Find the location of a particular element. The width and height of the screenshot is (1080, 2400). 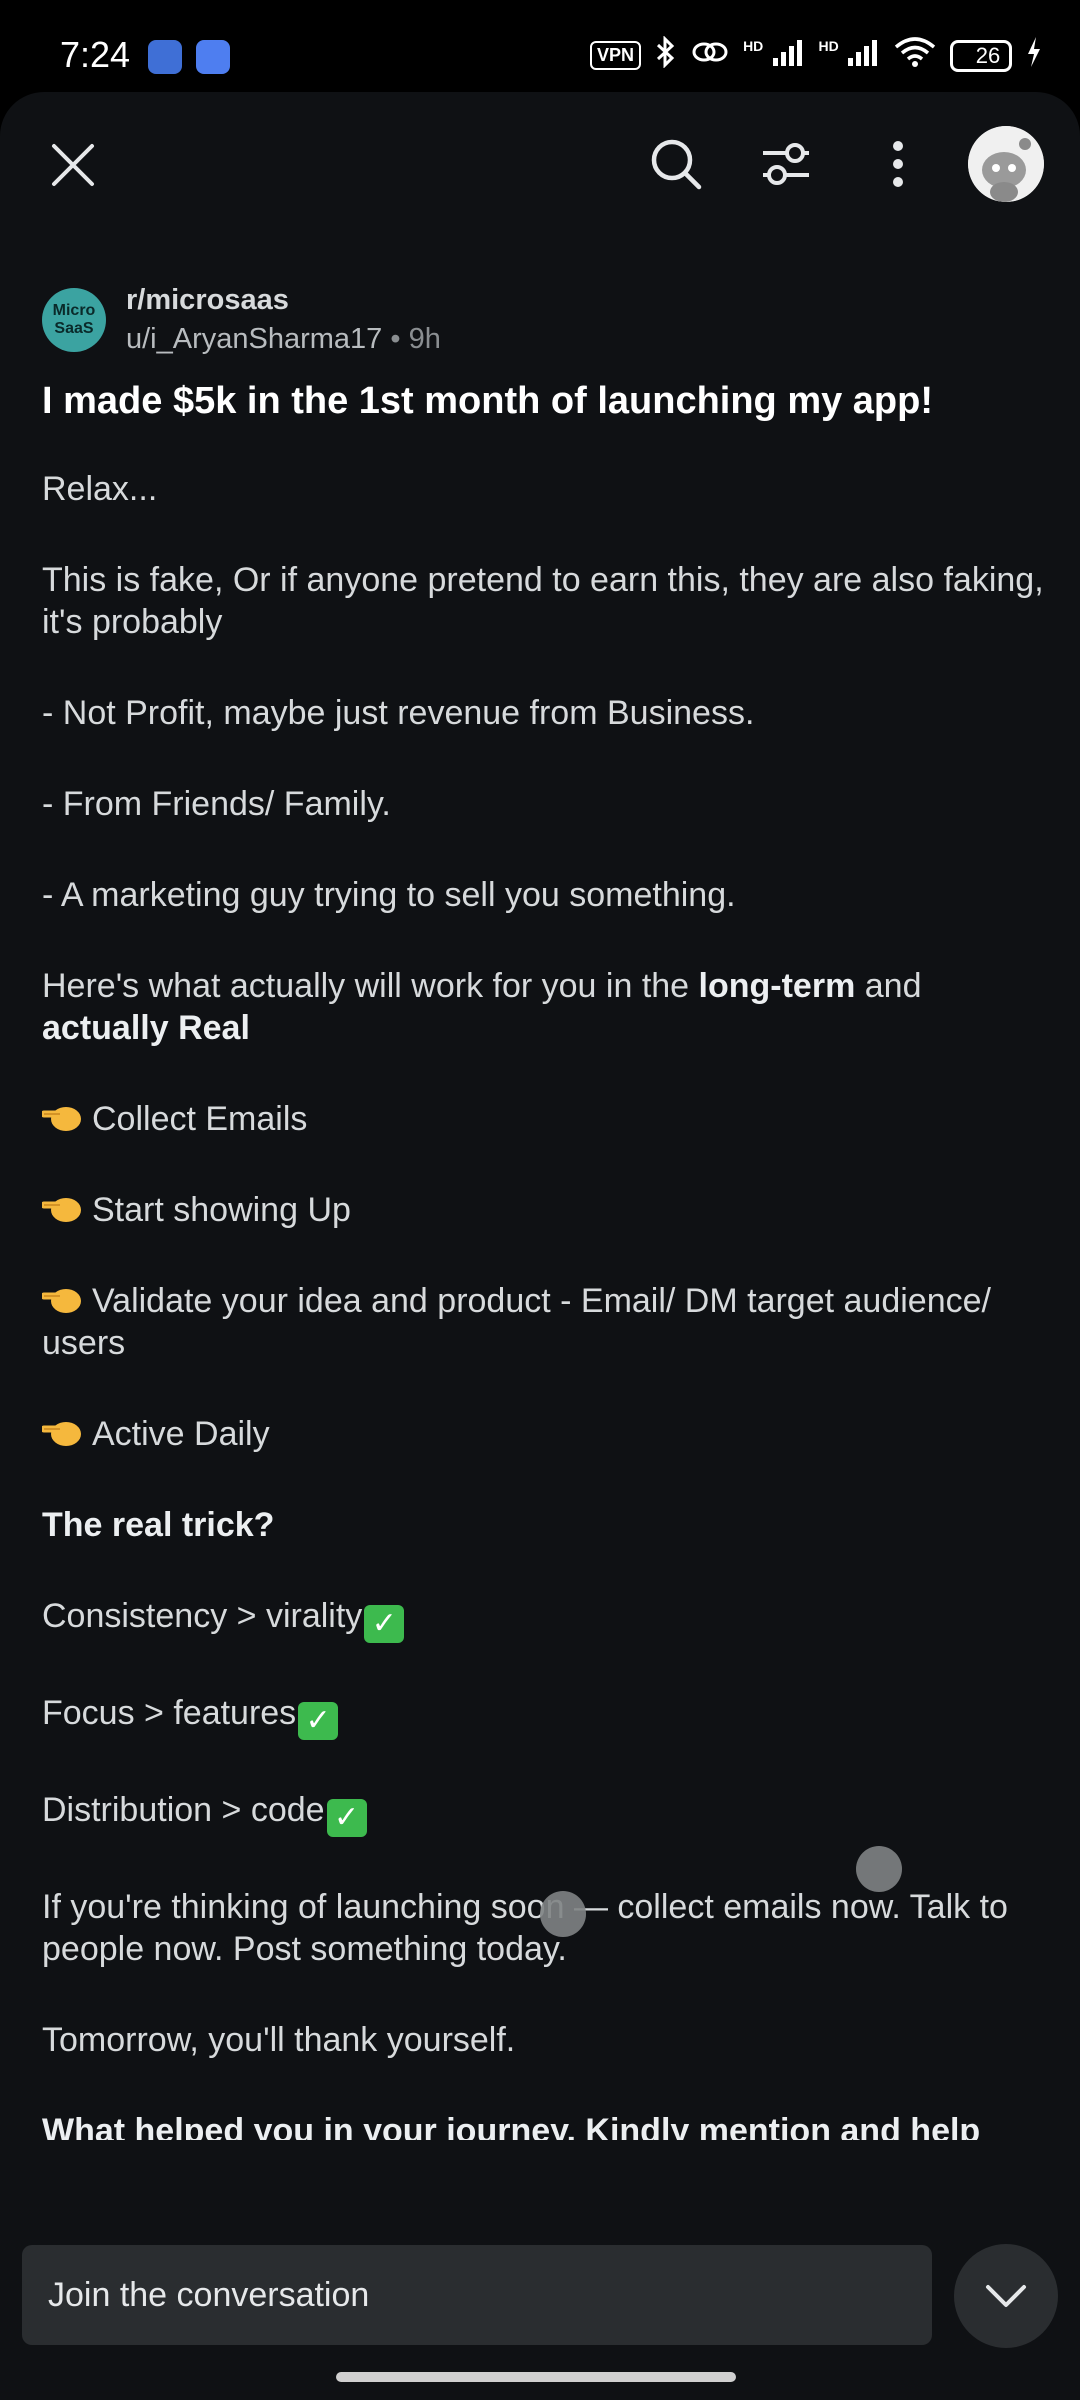

bluetooth-icon is located at coordinates (666, 55).